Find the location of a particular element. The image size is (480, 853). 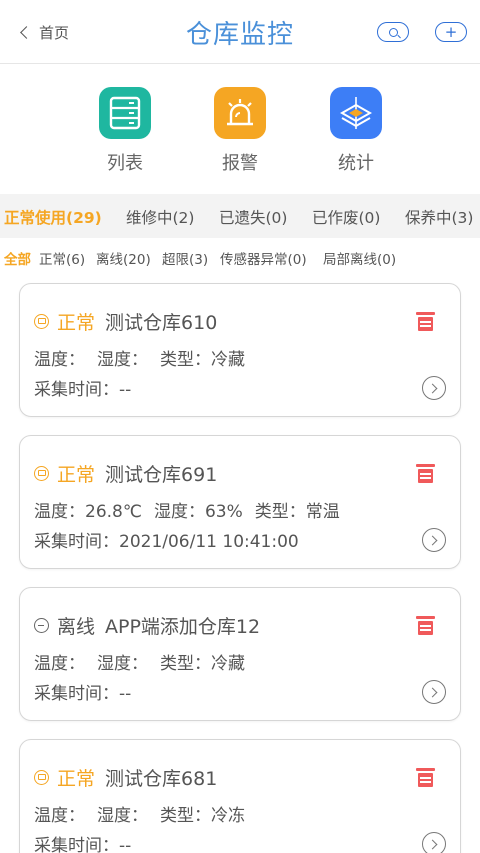

filter-offline: 离线(20) is located at coordinates (123, 258).